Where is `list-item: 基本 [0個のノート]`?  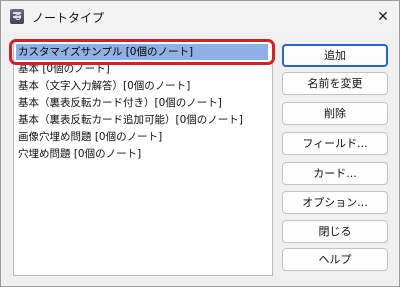 list-item: 基本 [0個のノート] is located at coordinates (63, 69).